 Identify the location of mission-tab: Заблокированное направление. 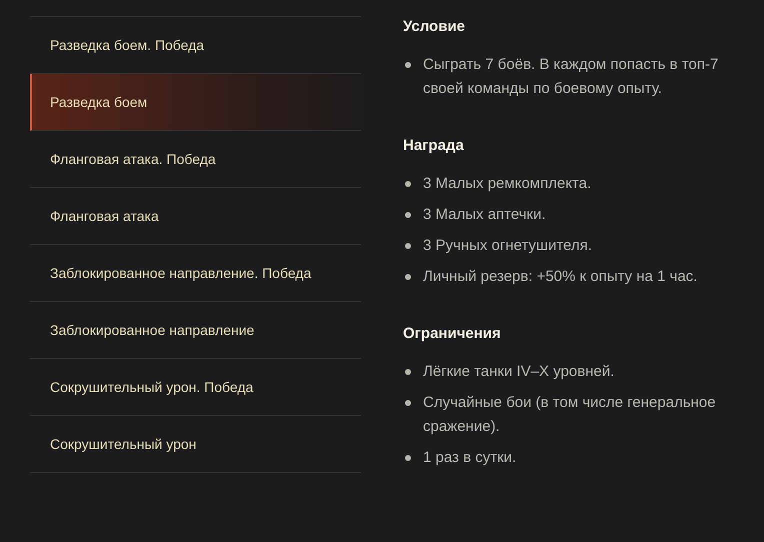
(195, 330).